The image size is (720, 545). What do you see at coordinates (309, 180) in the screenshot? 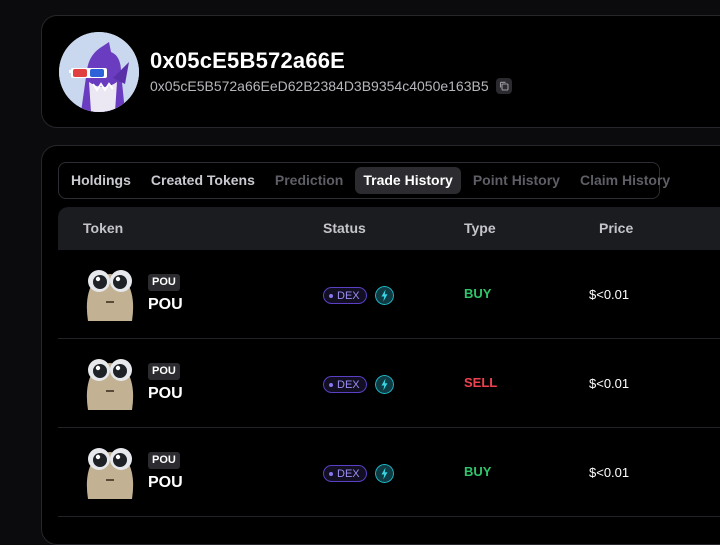
I see `tab-prediction: Prediction` at bounding box center [309, 180].